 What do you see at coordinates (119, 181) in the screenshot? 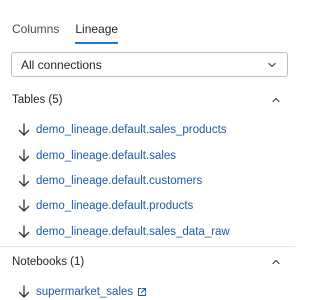
I see `table-link: demo_lineage.default.customers` at bounding box center [119, 181].